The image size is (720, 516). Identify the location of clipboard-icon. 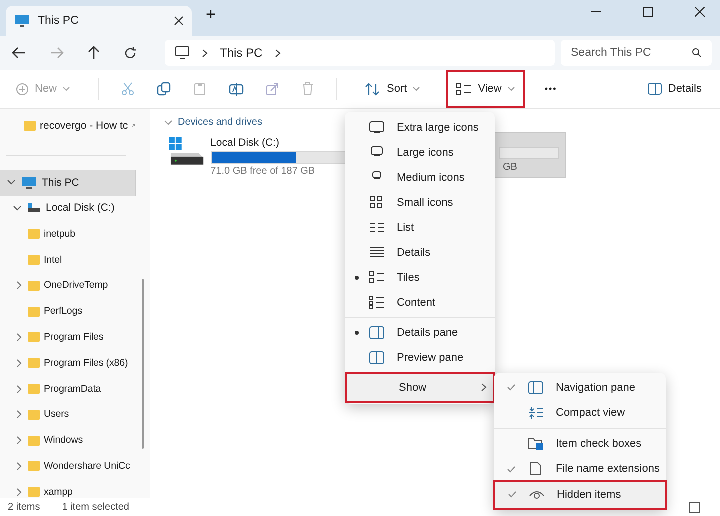
(200, 89).